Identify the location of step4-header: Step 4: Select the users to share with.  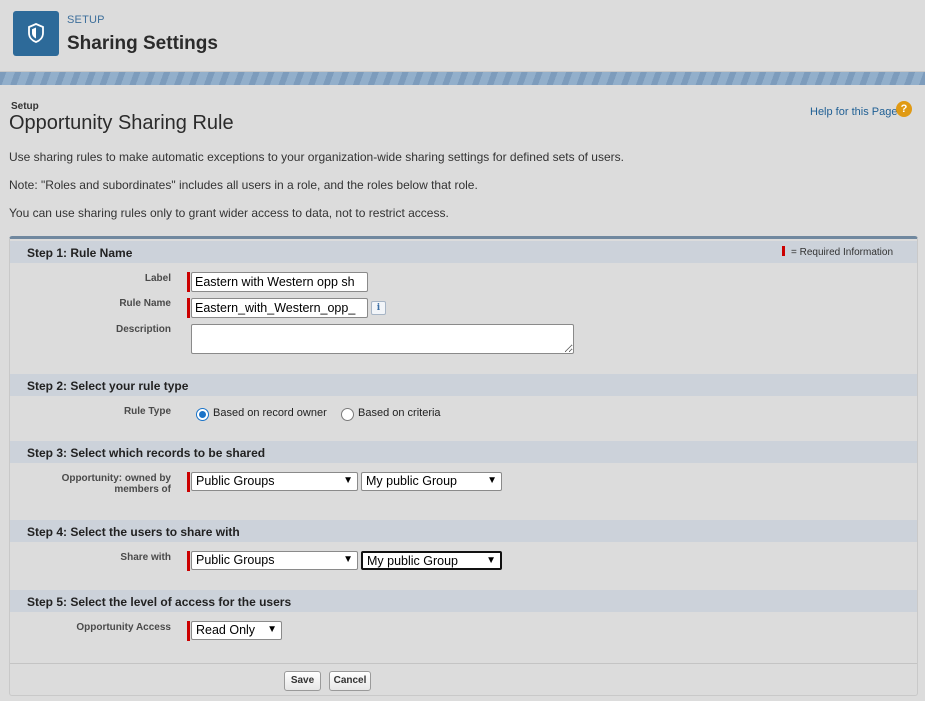
(463, 531).